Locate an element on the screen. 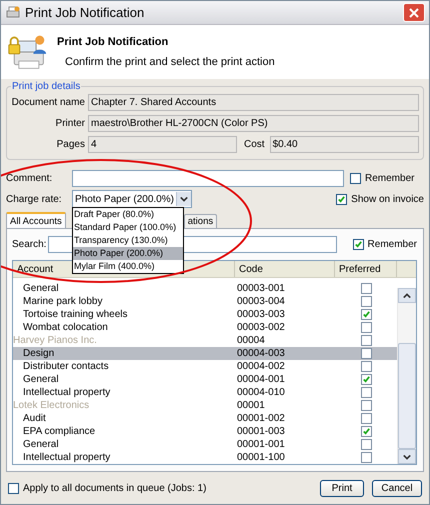  comment-label: Comment: is located at coordinates (30, 178).